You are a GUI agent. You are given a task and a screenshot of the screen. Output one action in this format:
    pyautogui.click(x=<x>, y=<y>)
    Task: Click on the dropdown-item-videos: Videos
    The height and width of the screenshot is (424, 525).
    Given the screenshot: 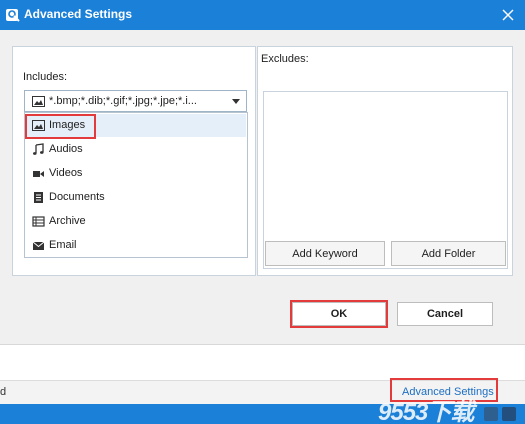 What is the action you would take?
    pyautogui.click(x=136, y=173)
    